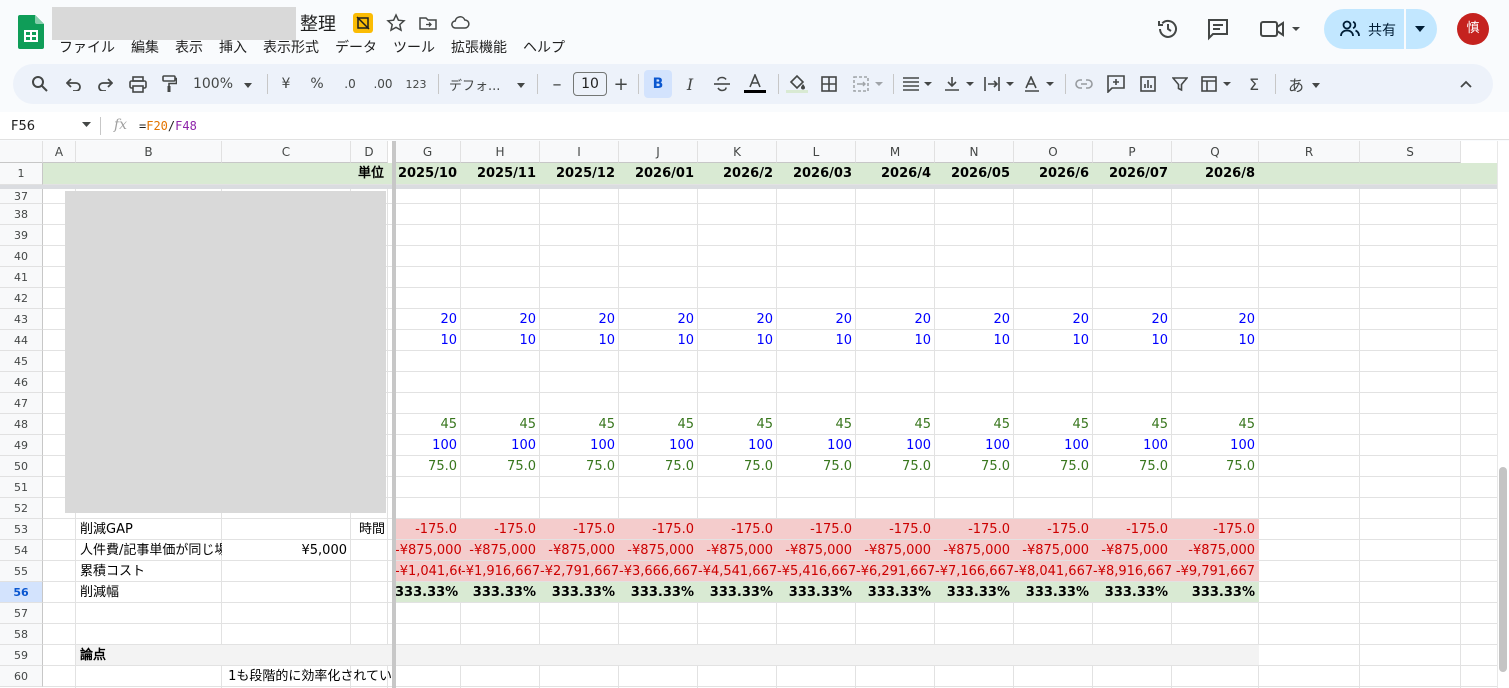 This screenshot has width=1509, height=688. I want to click on row-header-40: 40, so click(21, 256).